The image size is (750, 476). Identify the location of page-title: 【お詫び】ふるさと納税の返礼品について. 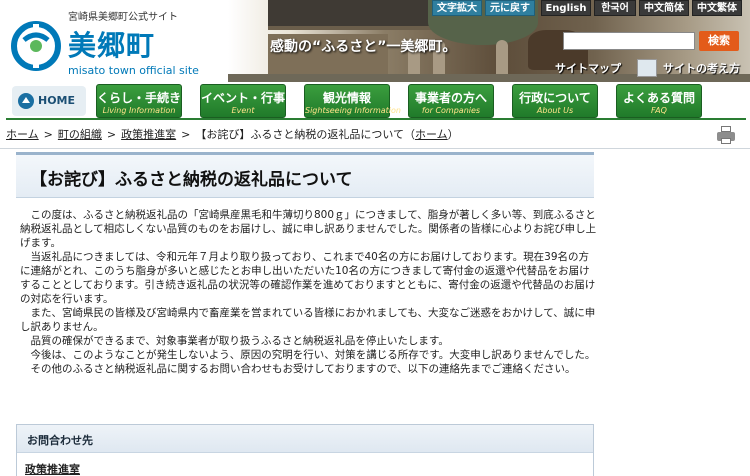
(191, 180).